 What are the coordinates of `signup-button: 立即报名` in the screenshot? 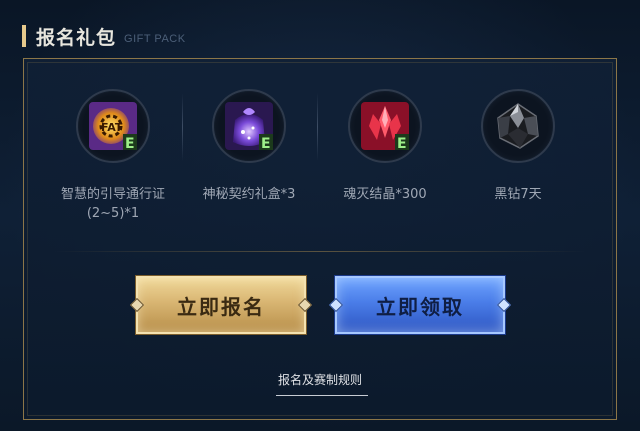 It's located at (221, 305).